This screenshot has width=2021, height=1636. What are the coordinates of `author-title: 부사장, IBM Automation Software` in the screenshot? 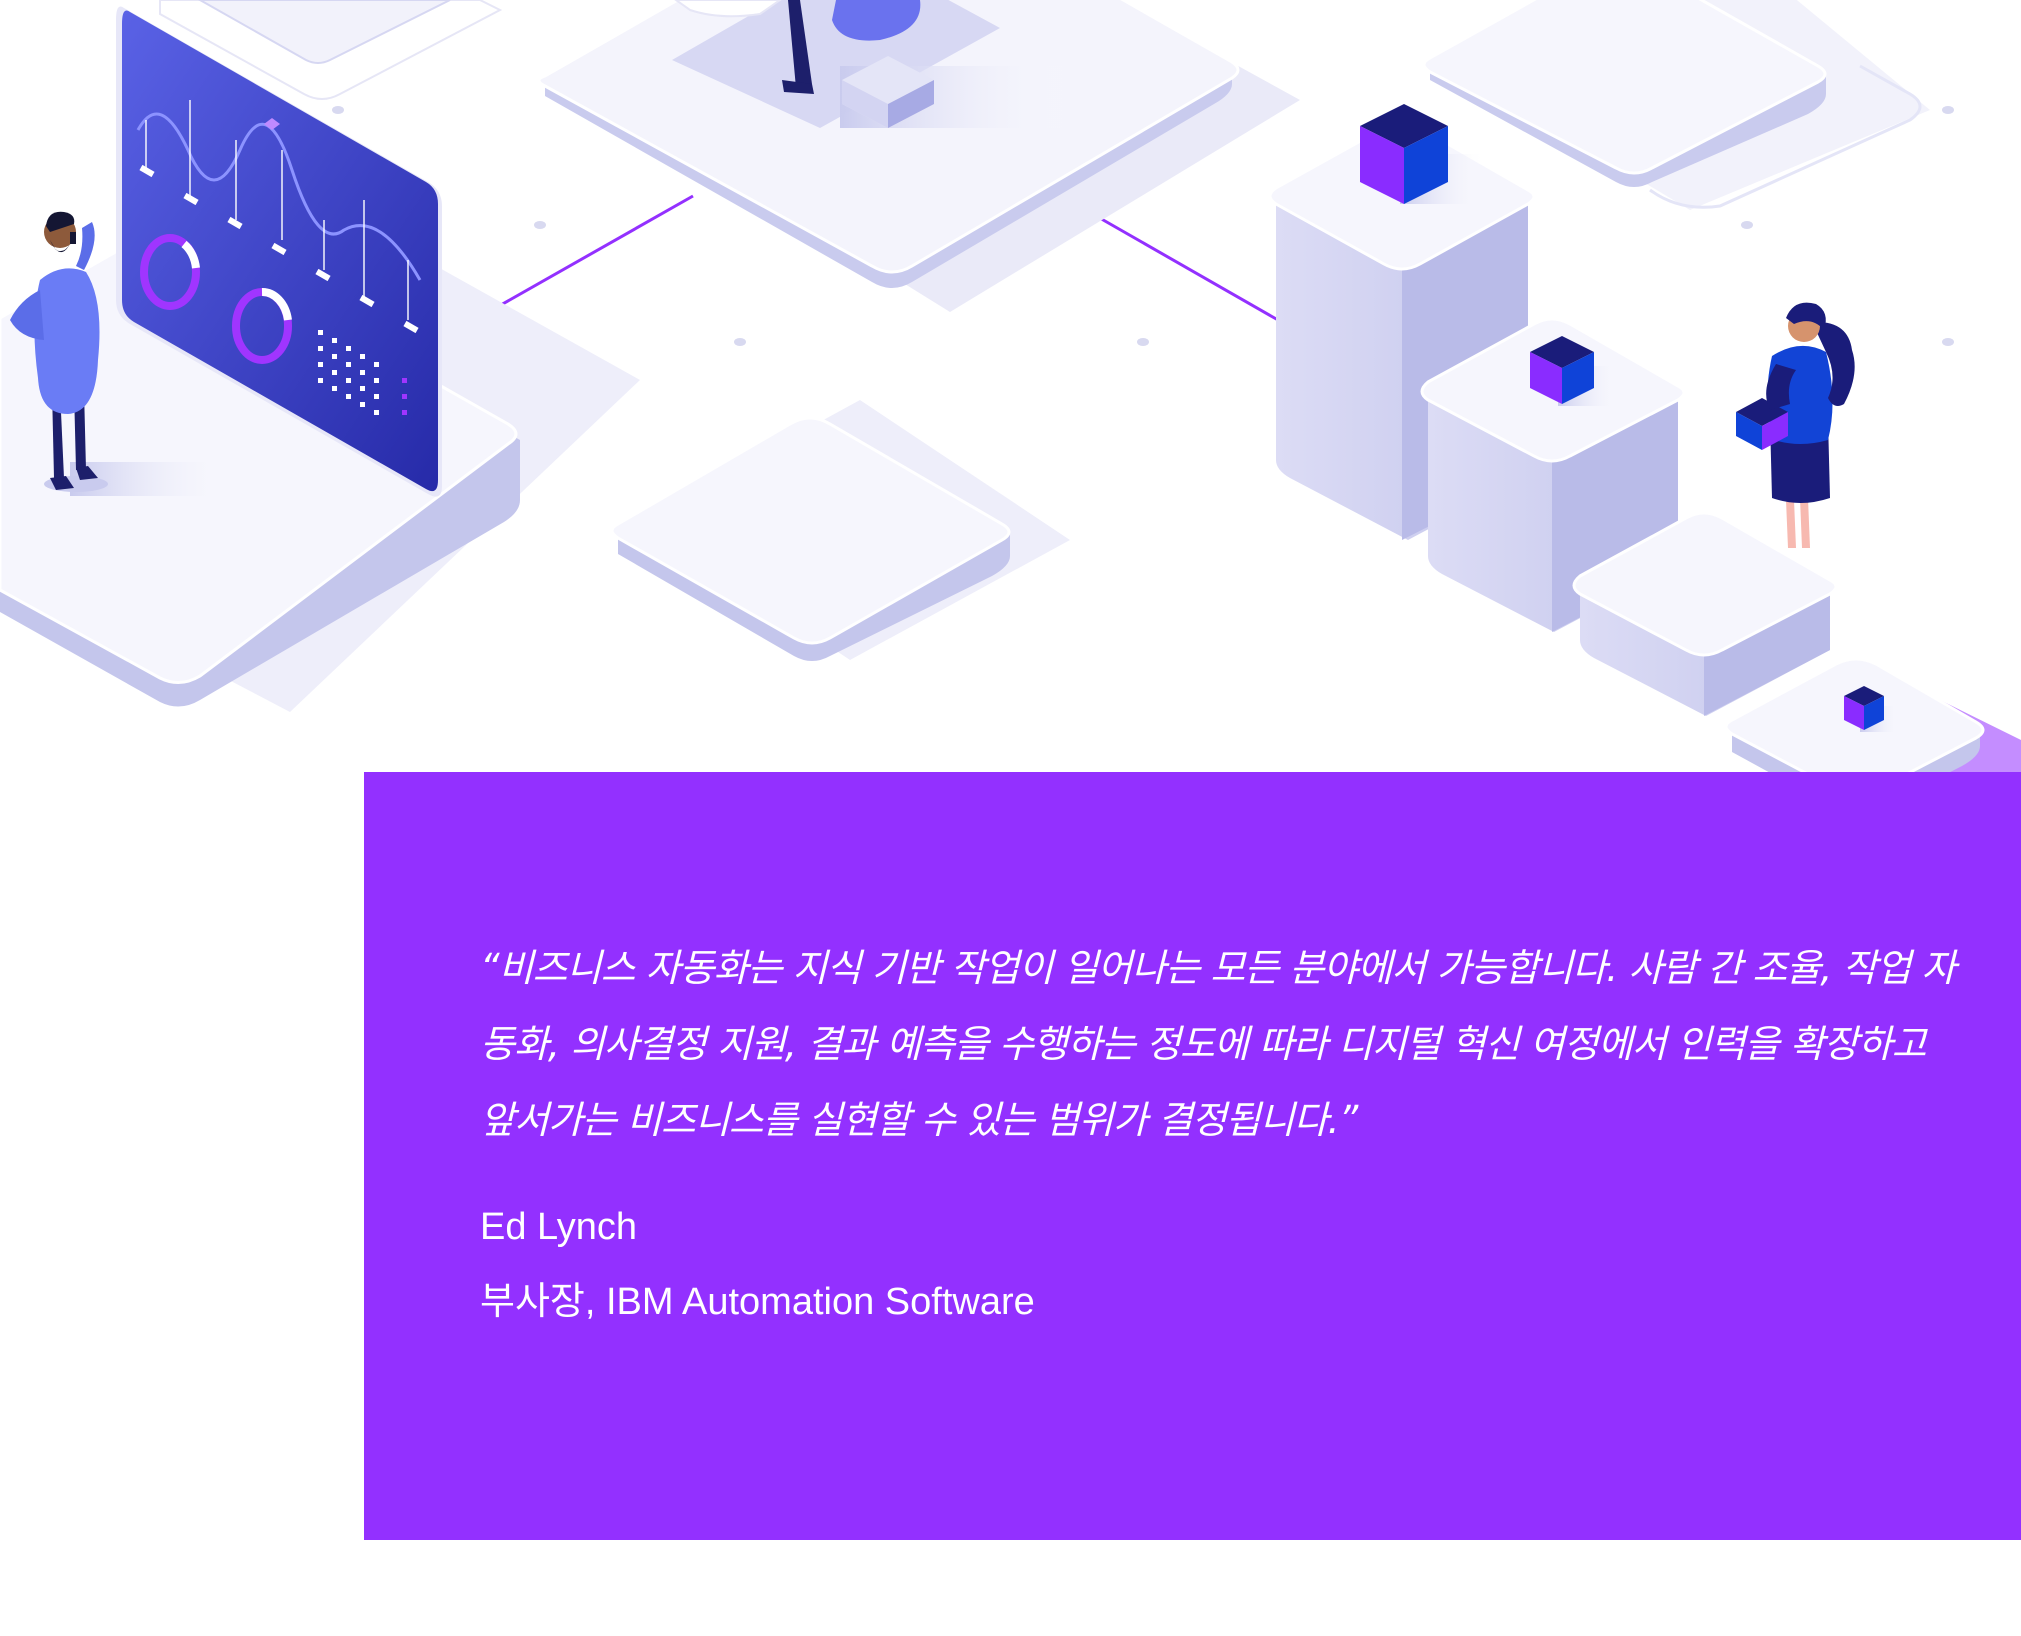 It's located at (757, 1302).